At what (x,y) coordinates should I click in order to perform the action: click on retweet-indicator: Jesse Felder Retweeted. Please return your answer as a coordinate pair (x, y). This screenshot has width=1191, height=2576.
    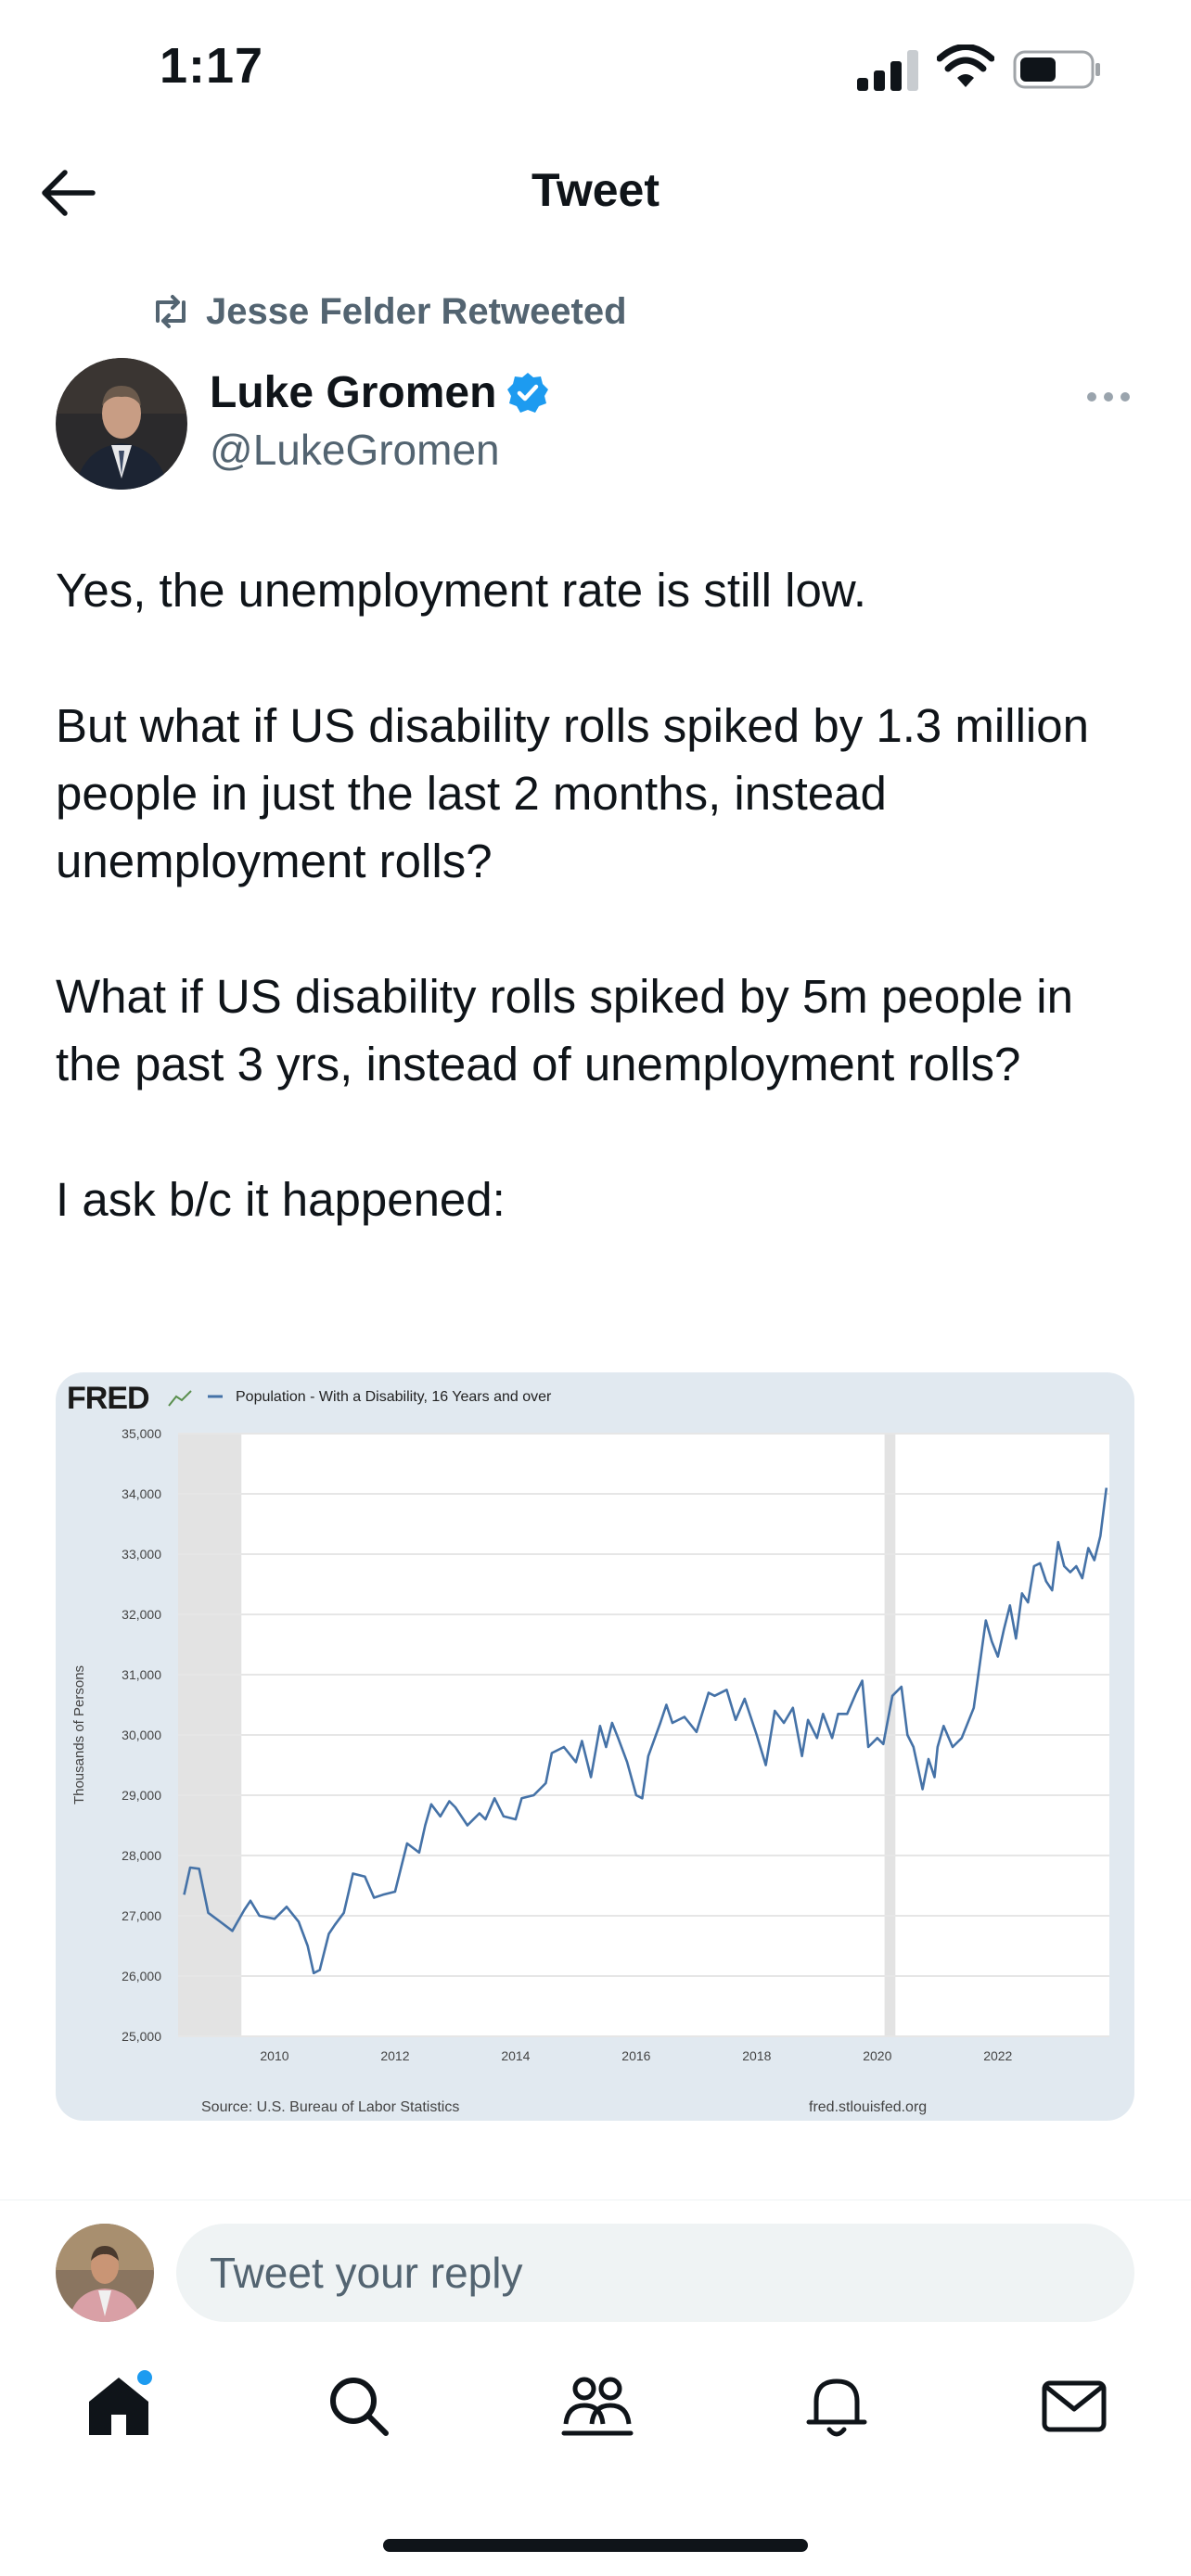
    Looking at the image, I should click on (387, 312).